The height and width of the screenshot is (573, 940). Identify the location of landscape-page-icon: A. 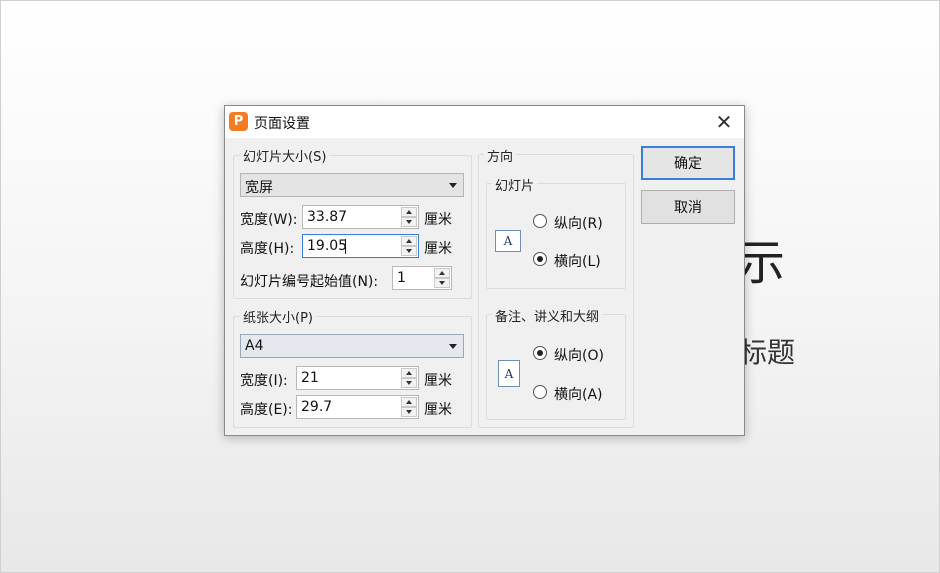
(508, 241).